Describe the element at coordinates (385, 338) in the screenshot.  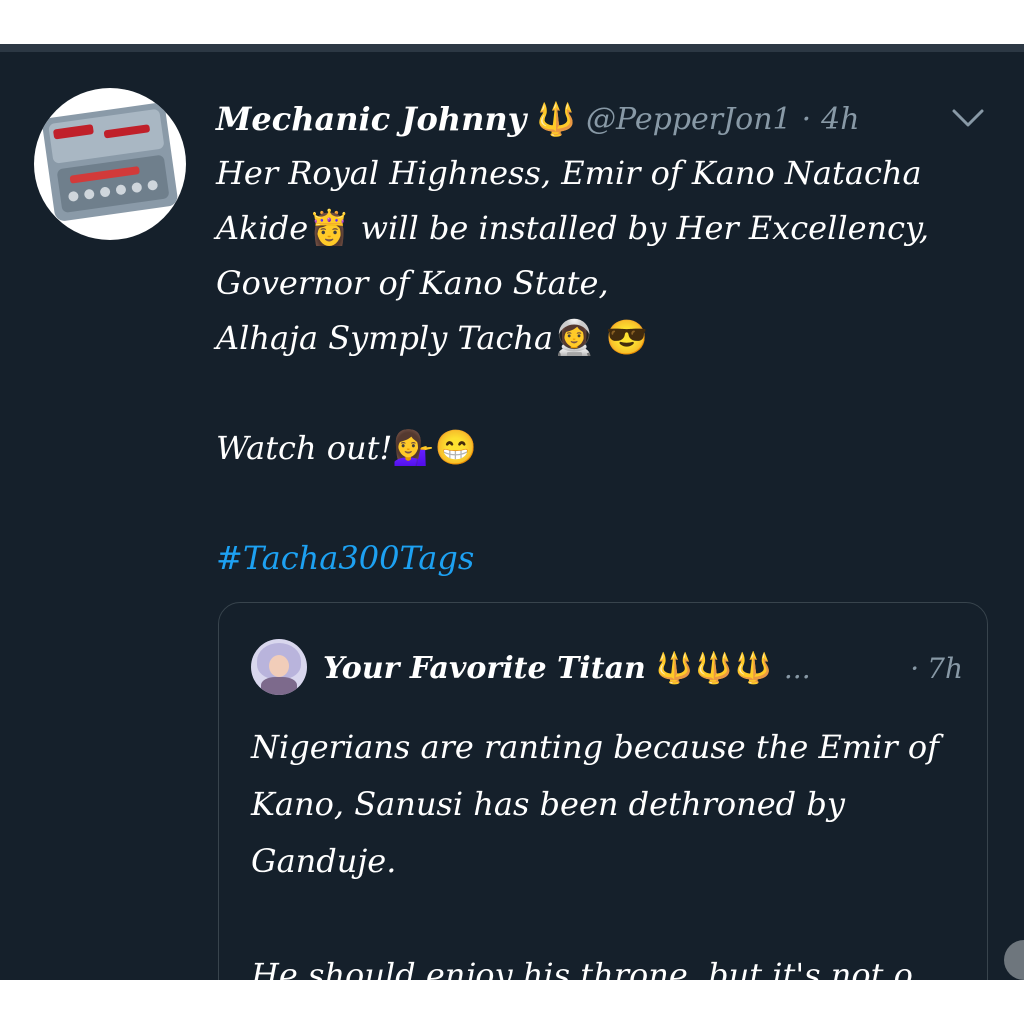
I see `tweet-line-text: Alhaja Symply Tacha` at that location.